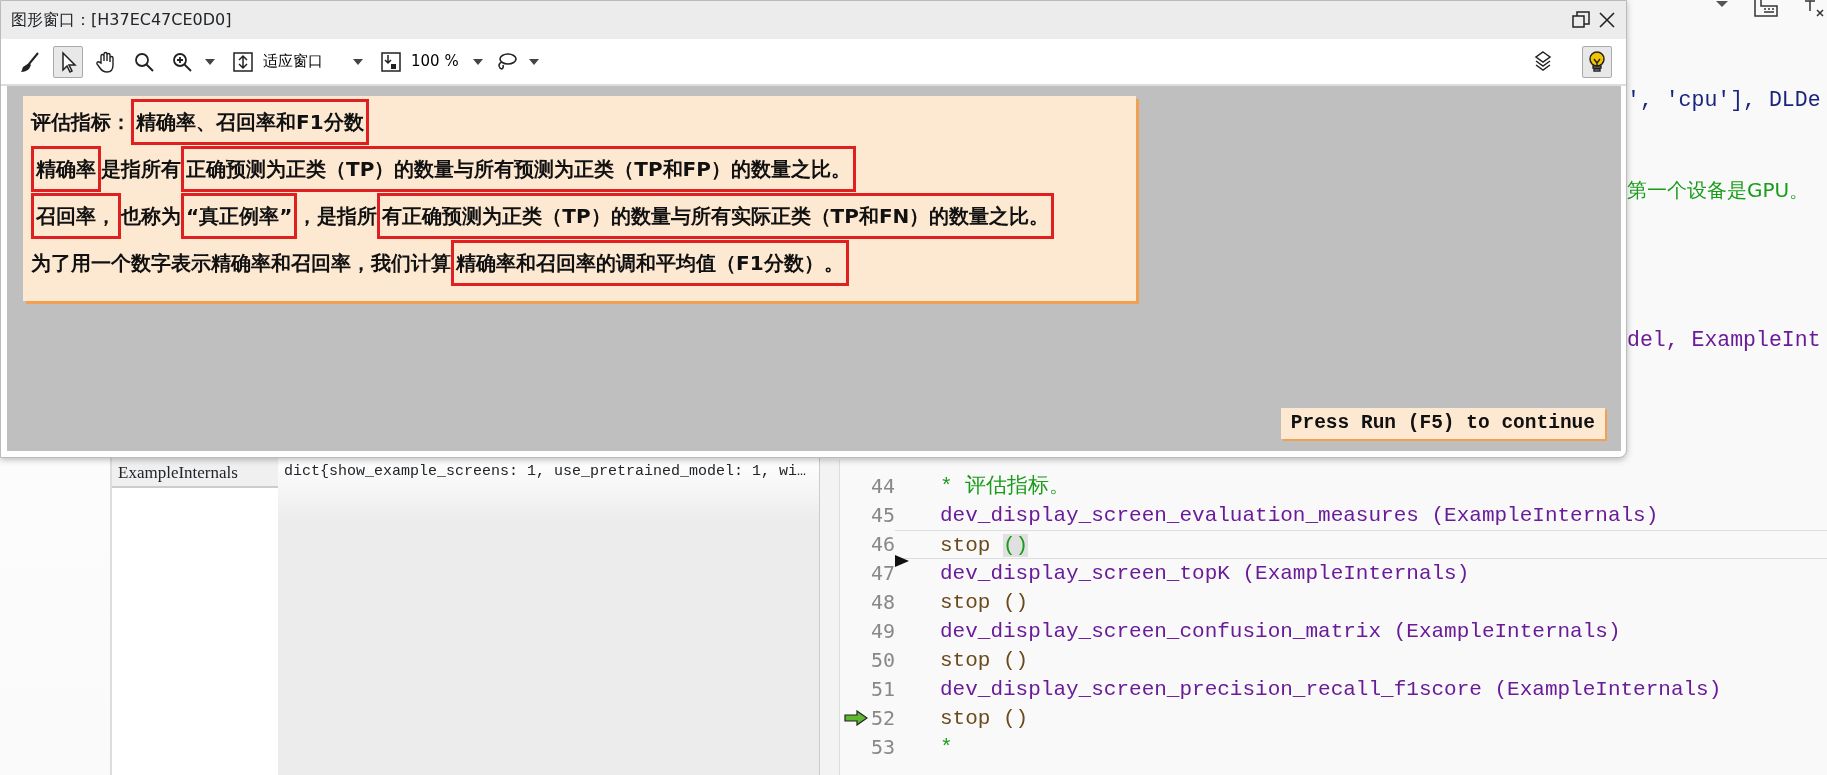 The image size is (1827, 775). What do you see at coordinates (882, 718) in the screenshot?
I see `line-number: 52` at bounding box center [882, 718].